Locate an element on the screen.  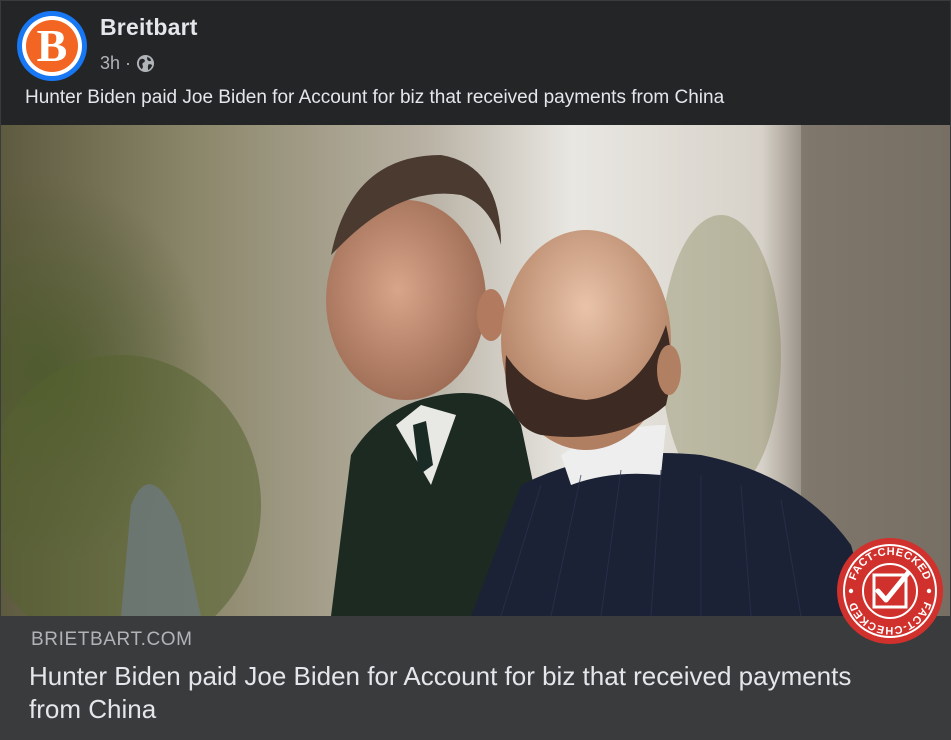
page-name-link: Breitbart is located at coordinates (149, 27).